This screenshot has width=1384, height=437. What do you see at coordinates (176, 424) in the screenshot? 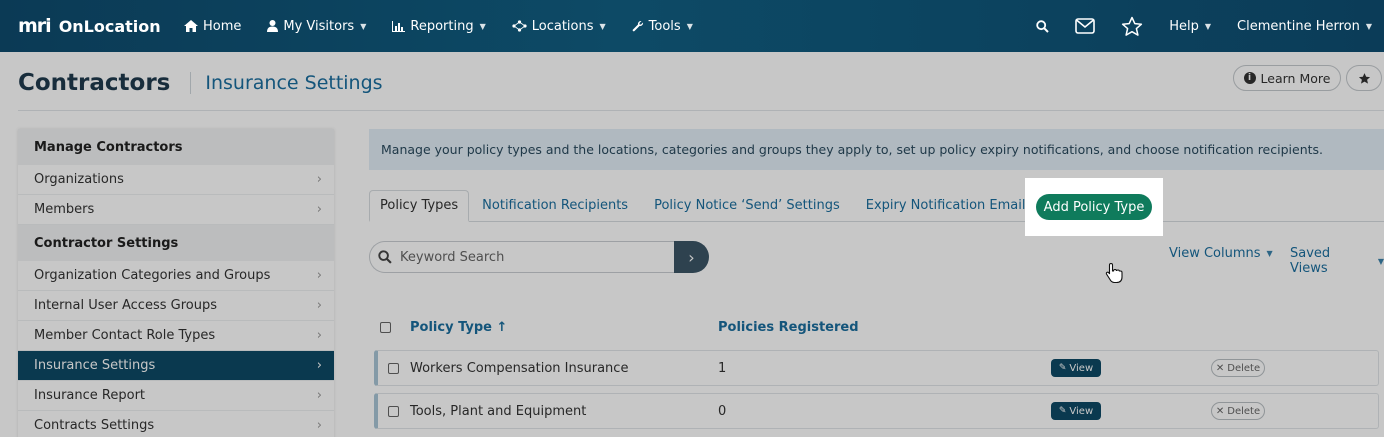
I see `sidebar-item-contracts-settings: Contracts Settings ›` at bounding box center [176, 424].